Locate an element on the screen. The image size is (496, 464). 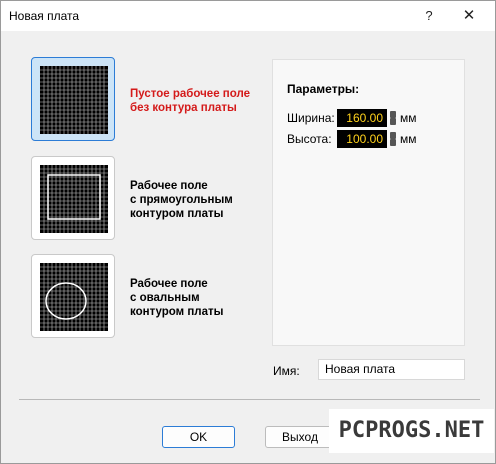
name-input: Новая плата is located at coordinates (391, 369).